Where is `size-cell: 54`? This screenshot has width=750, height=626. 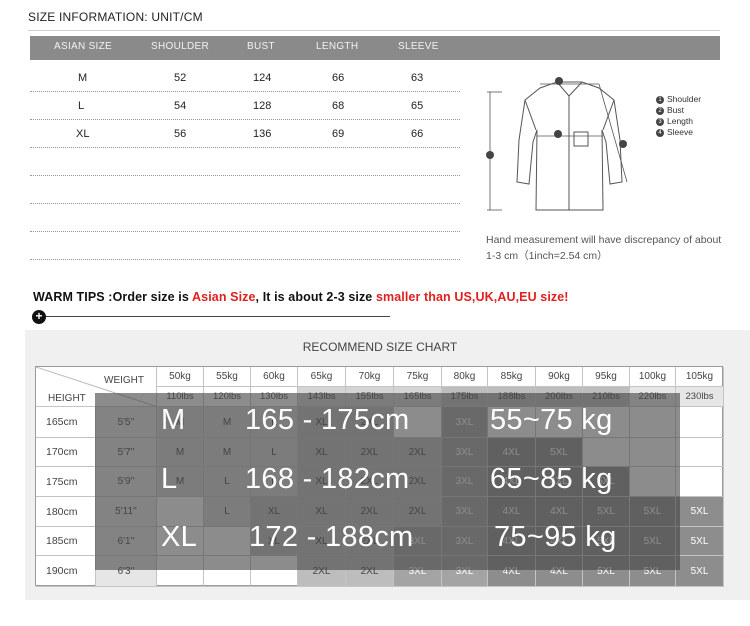 size-cell: 54 is located at coordinates (180, 106).